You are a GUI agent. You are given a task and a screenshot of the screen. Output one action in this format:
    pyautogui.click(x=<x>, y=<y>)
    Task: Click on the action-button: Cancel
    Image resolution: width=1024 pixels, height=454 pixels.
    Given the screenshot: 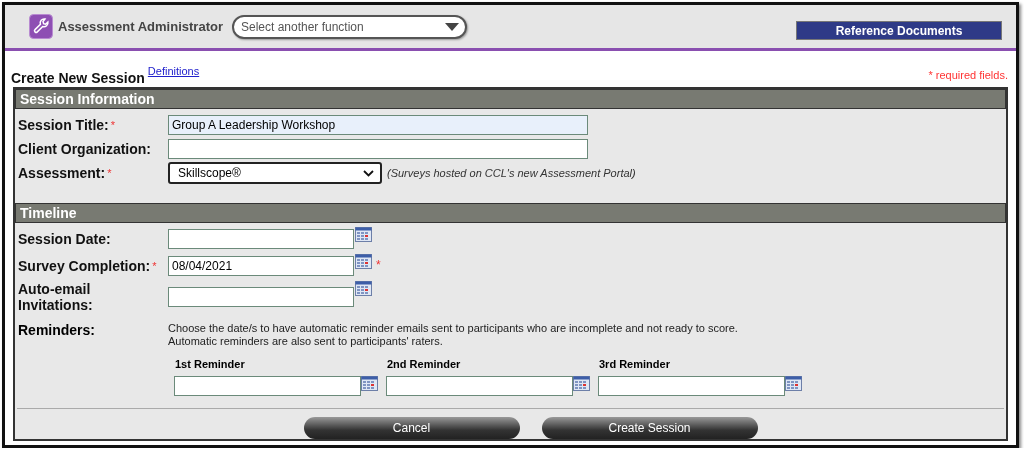 What is the action you would take?
    pyautogui.click(x=411, y=428)
    